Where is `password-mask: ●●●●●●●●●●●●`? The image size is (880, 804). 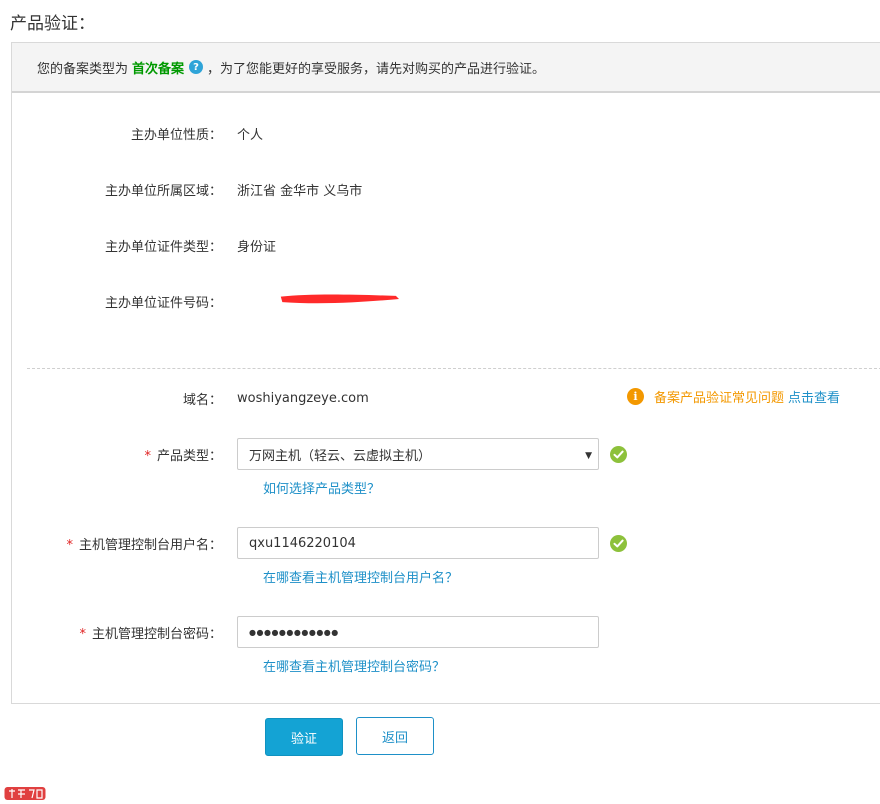
password-mask: ●●●●●●●●●●●● is located at coordinates (294, 632).